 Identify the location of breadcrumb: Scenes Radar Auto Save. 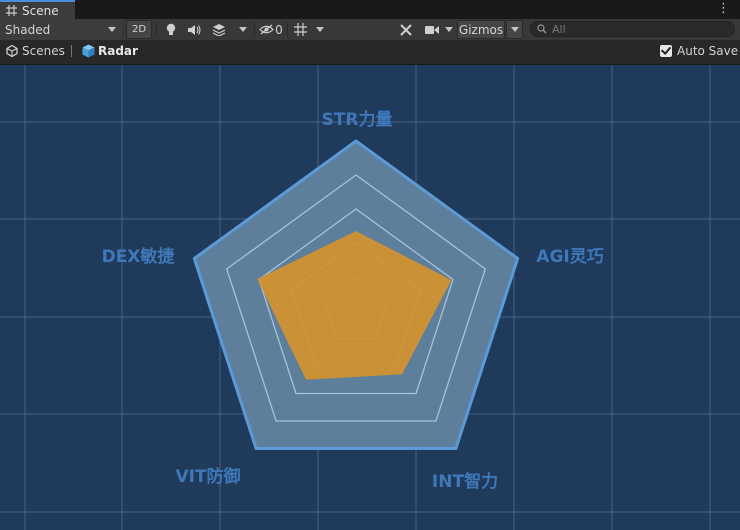
(370, 52).